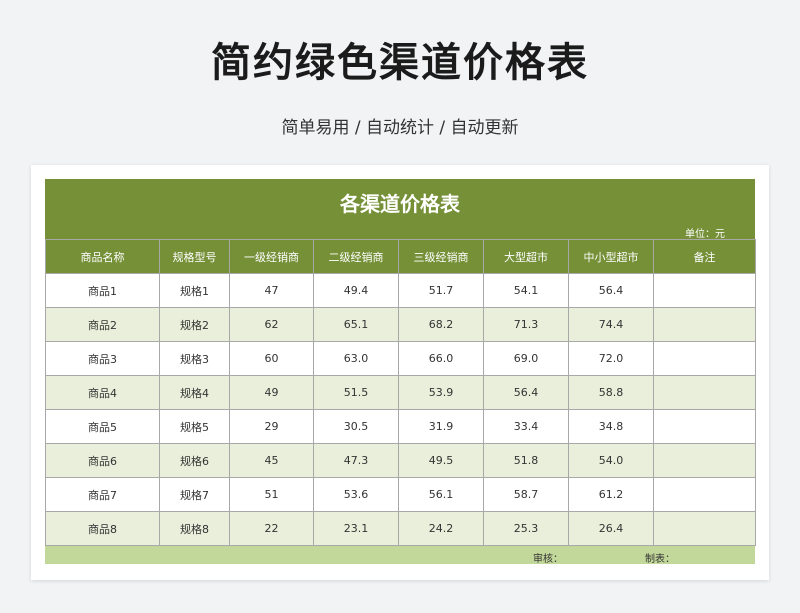 The height and width of the screenshot is (613, 800). Describe the element at coordinates (102, 494) in the screenshot. I see `table-cell: 商品7` at that location.